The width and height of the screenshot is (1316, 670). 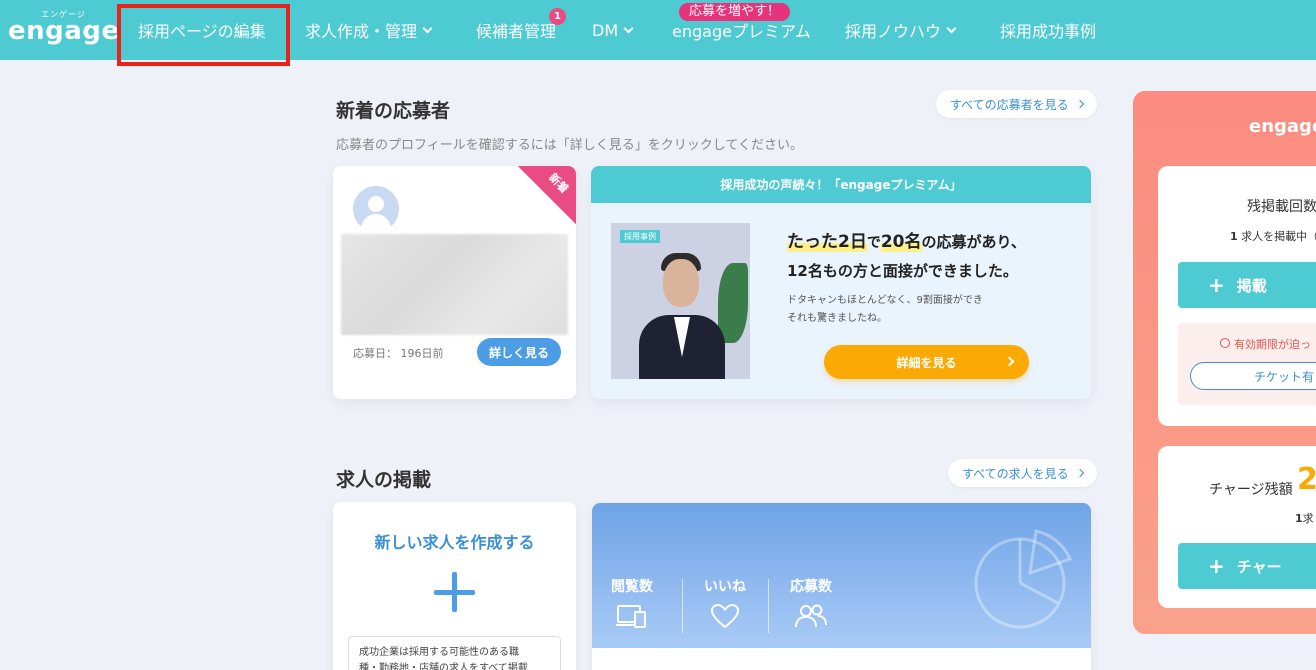 I want to click on nav-dm: DM, so click(x=613, y=30).